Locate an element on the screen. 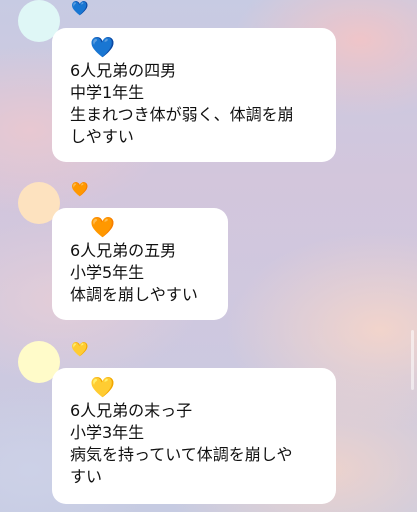 The width and height of the screenshot is (417, 512). message-bubble: 🧡 6人兄弟の五男 小学5年生 体調を崩しやすい is located at coordinates (140, 264).